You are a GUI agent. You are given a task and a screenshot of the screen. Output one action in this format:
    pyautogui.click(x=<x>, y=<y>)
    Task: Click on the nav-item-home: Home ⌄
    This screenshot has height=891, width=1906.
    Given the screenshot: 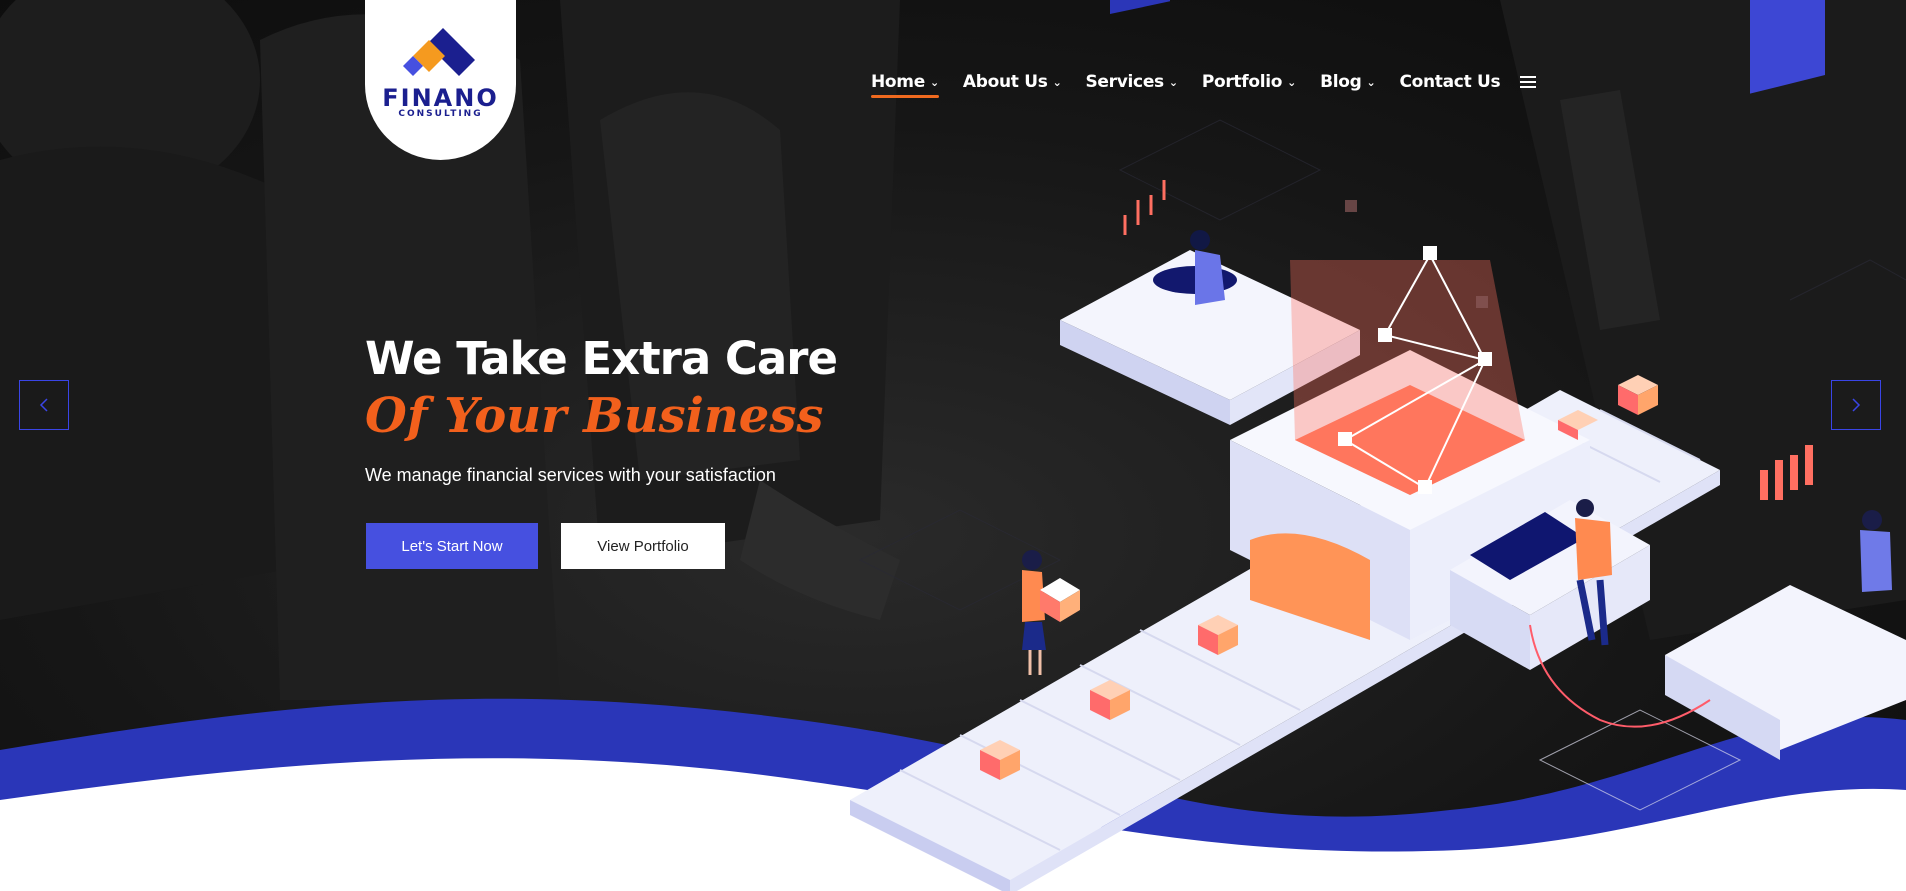 What is the action you would take?
    pyautogui.click(x=905, y=85)
    